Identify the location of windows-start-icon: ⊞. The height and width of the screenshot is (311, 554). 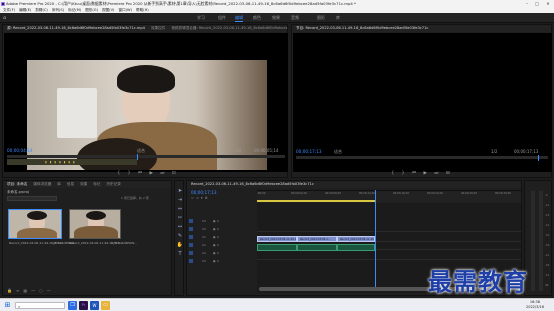
(7, 305).